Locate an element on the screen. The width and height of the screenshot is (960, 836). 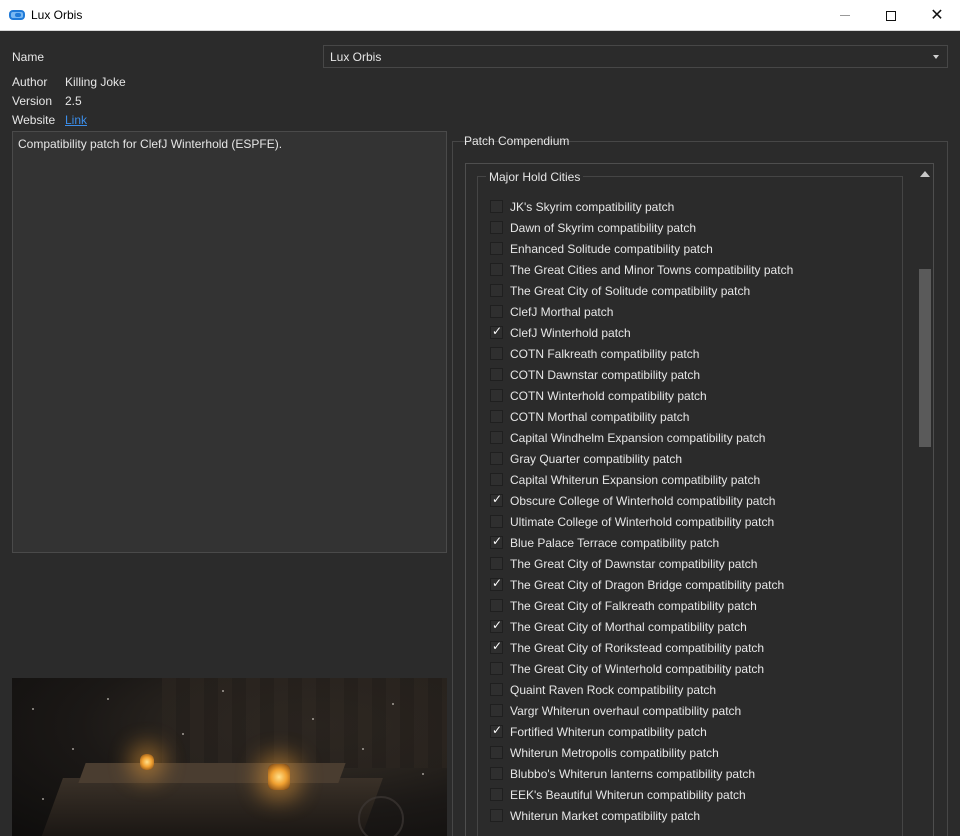
vertical-scrollbar is located at coordinates (924, 500).